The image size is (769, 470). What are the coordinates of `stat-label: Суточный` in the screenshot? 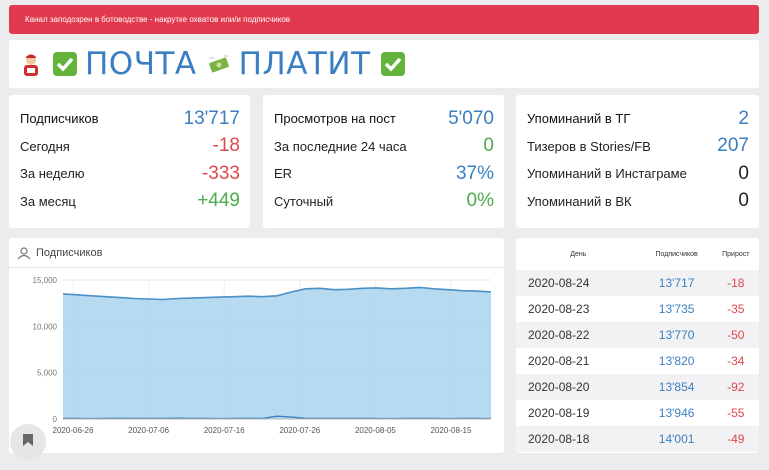 It's located at (304, 201).